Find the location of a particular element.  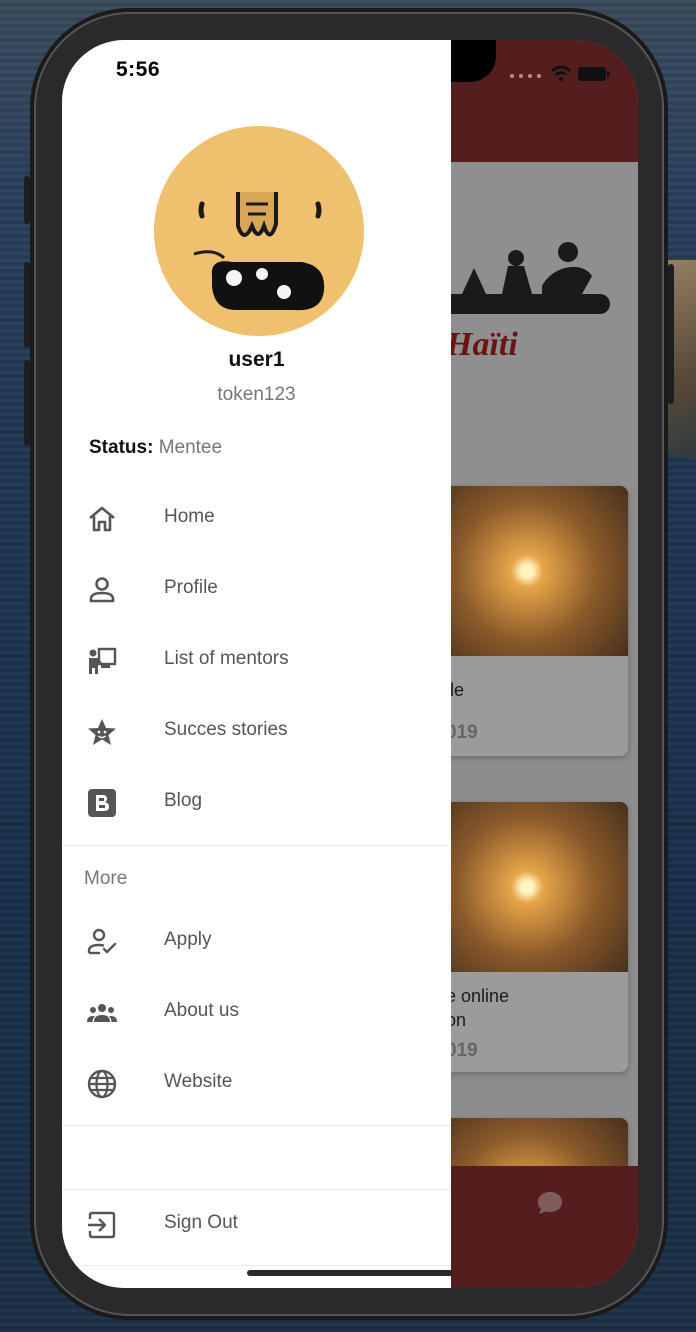

status-value: Mentee is located at coordinates (190, 447).